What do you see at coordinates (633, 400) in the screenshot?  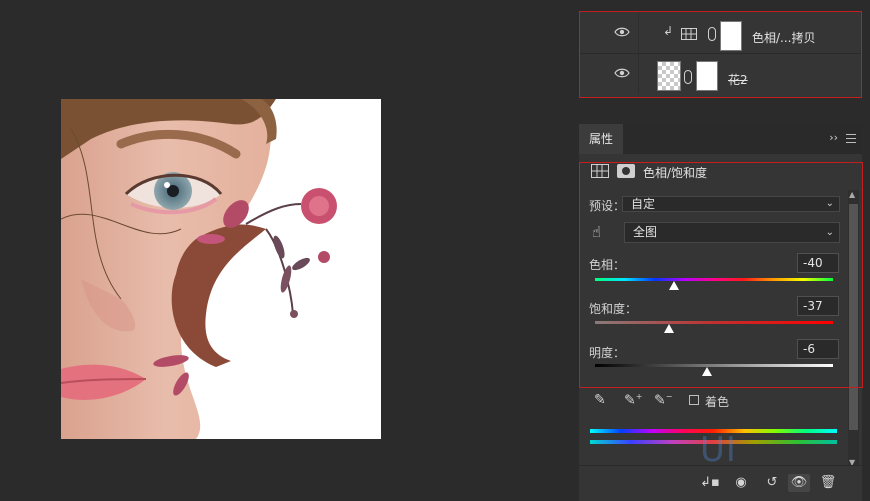 I see `eyedropper-add-icon: ✎+` at bounding box center [633, 400].